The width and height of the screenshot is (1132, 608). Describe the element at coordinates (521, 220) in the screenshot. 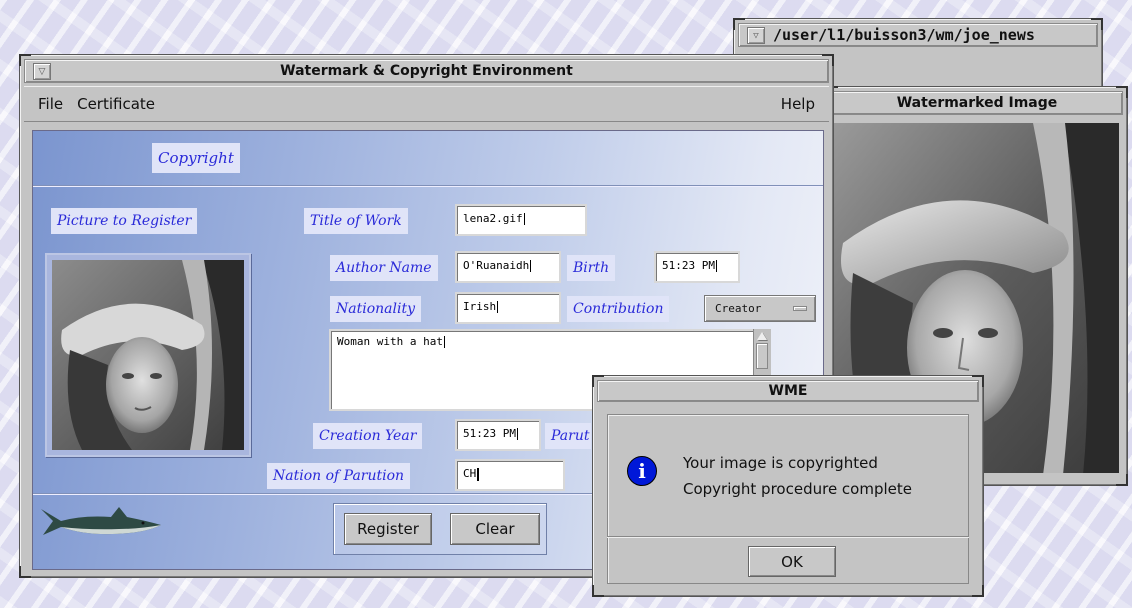

I see `title-of-work-field: lena2.gif` at that location.